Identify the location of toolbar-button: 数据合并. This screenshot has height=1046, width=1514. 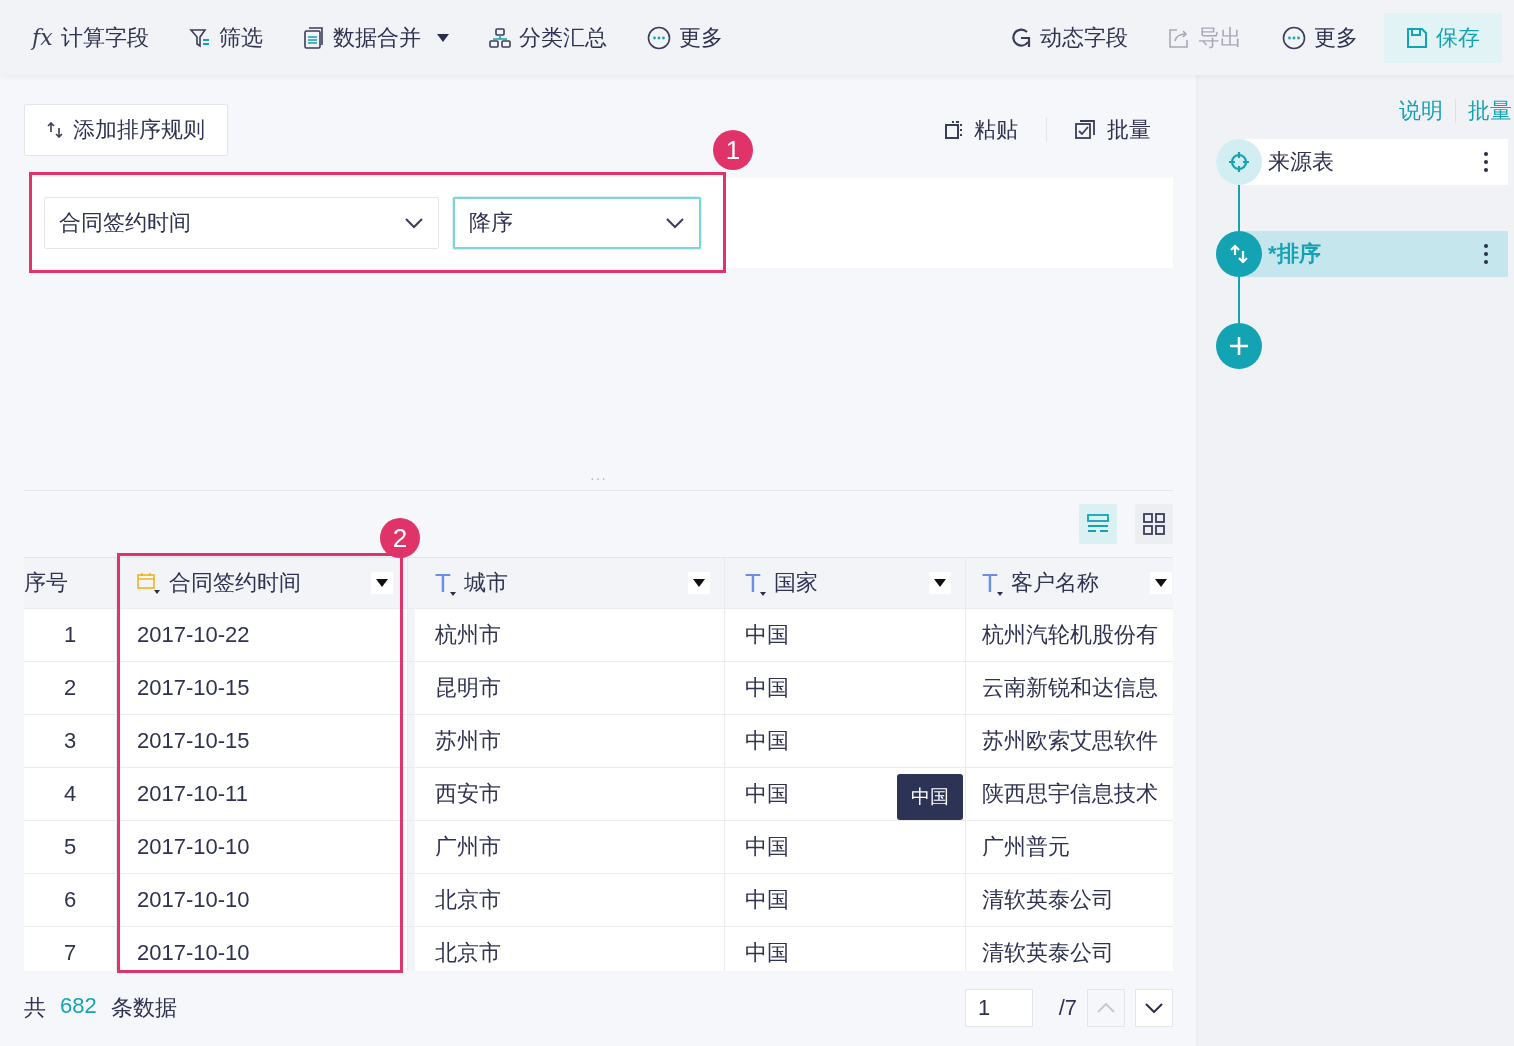
(375, 37).